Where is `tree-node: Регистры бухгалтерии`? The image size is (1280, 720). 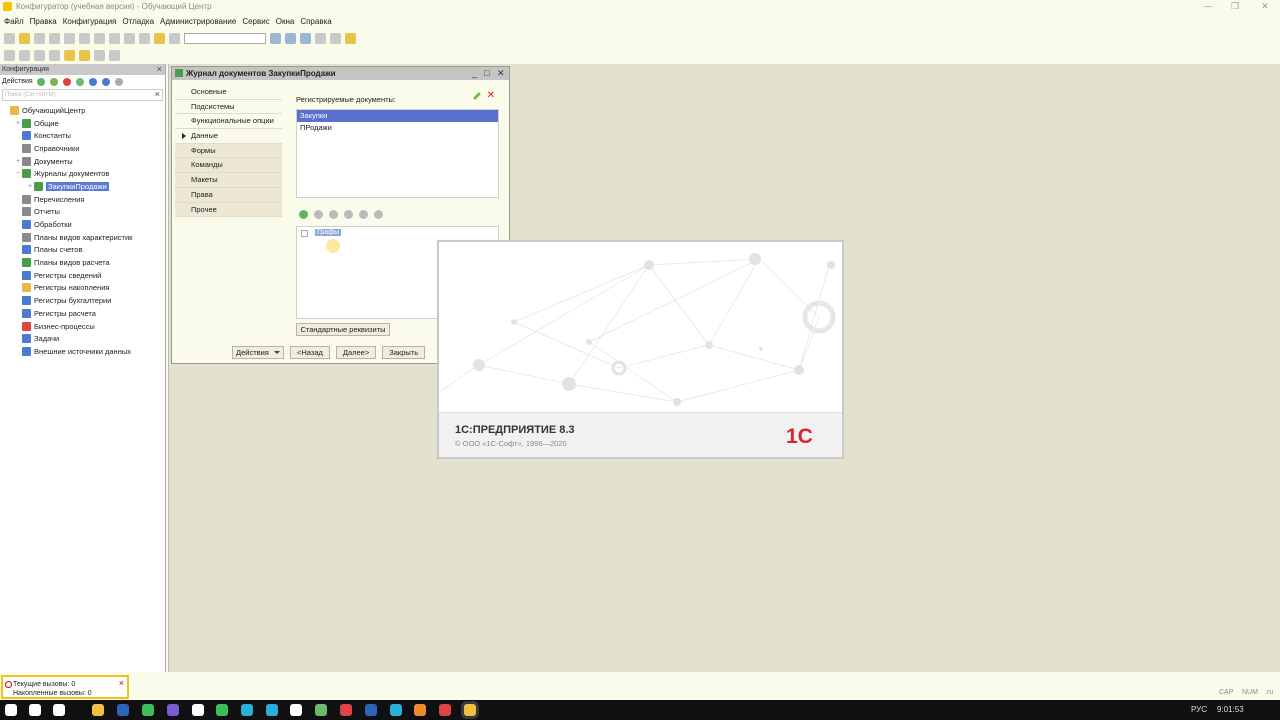 tree-node: Регистры бухгалтерии is located at coordinates (82, 300).